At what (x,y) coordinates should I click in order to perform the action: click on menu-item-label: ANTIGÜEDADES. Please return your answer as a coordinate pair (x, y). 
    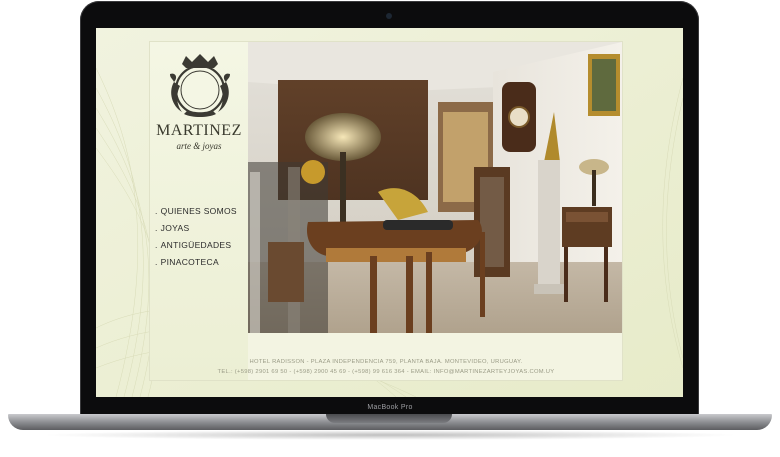
    Looking at the image, I should click on (196, 245).